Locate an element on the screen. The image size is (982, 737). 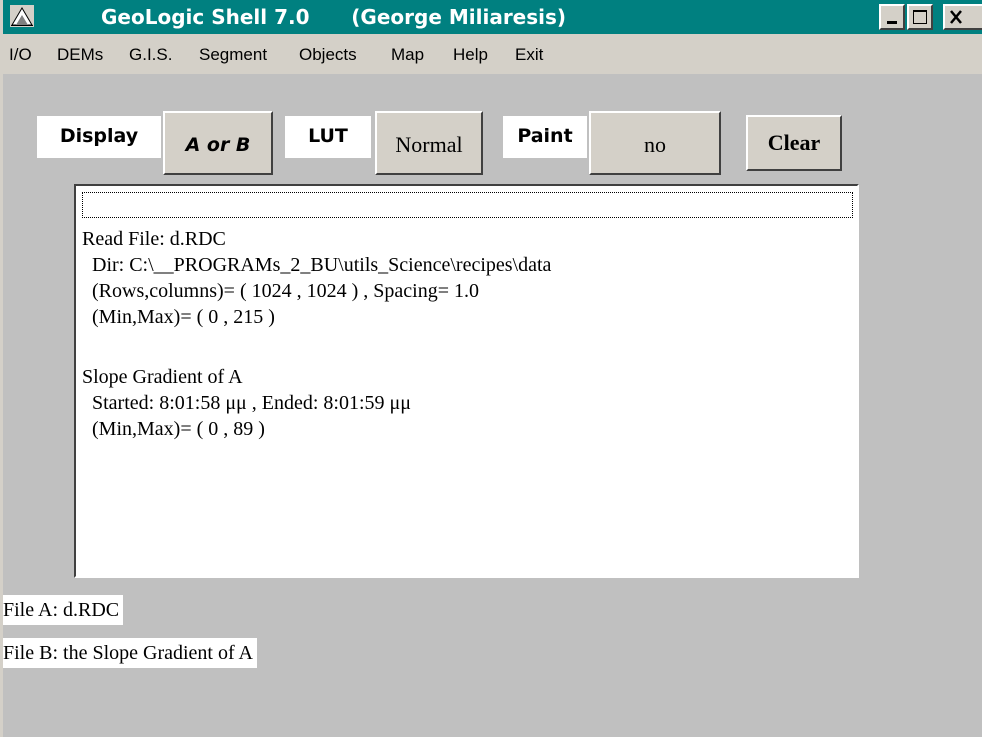
menu-dems: DEMs is located at coordinates (80, 55).